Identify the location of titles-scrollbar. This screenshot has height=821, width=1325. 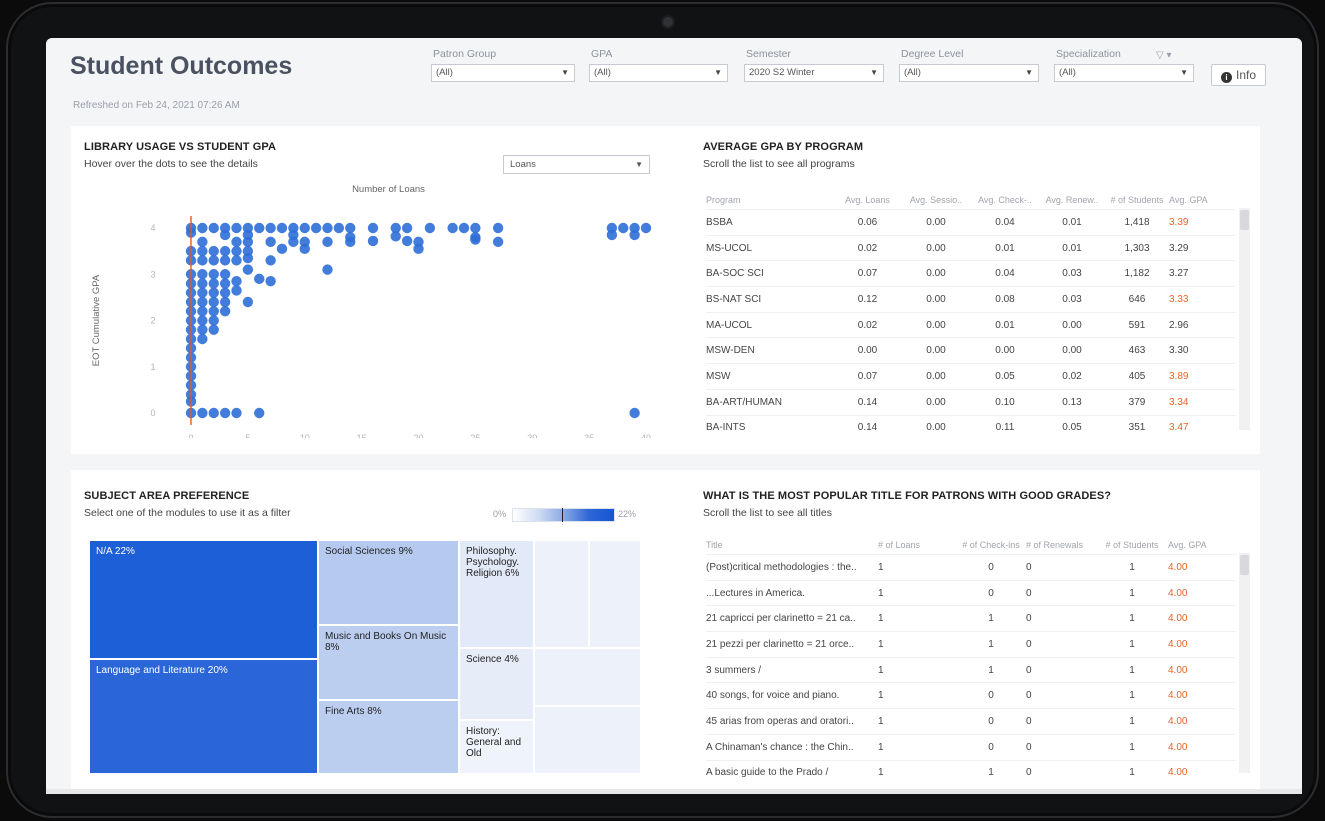
(1244, 663).